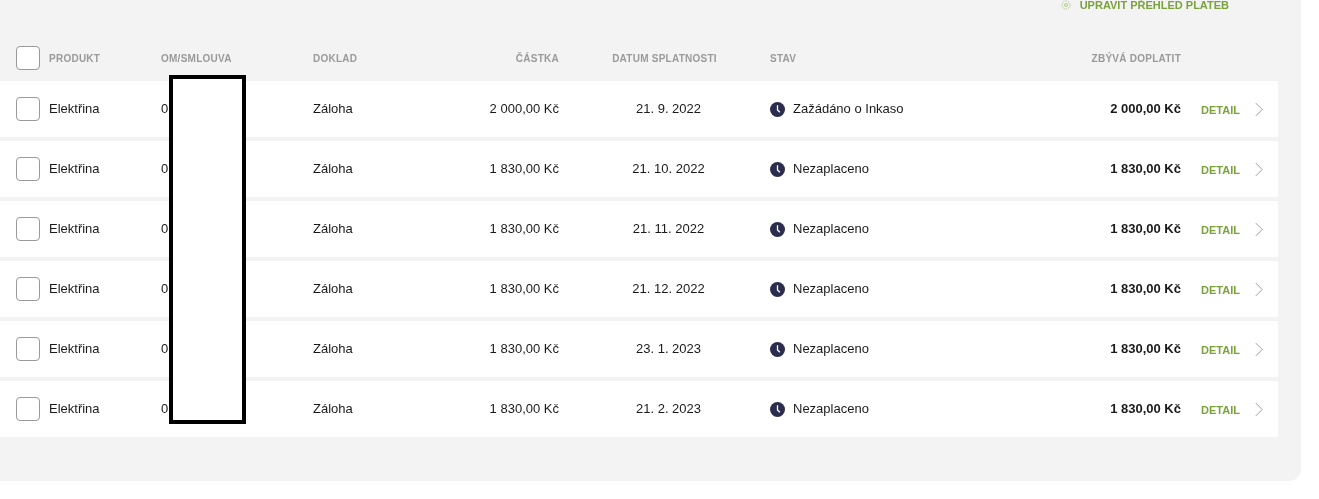 This screenshot has width=1319, height=499. What do you see at coordinates (668, 289) in the screenshot?
I see `due-date-cell-text: 21. 12. 2022` at bounding box center [668, 289].